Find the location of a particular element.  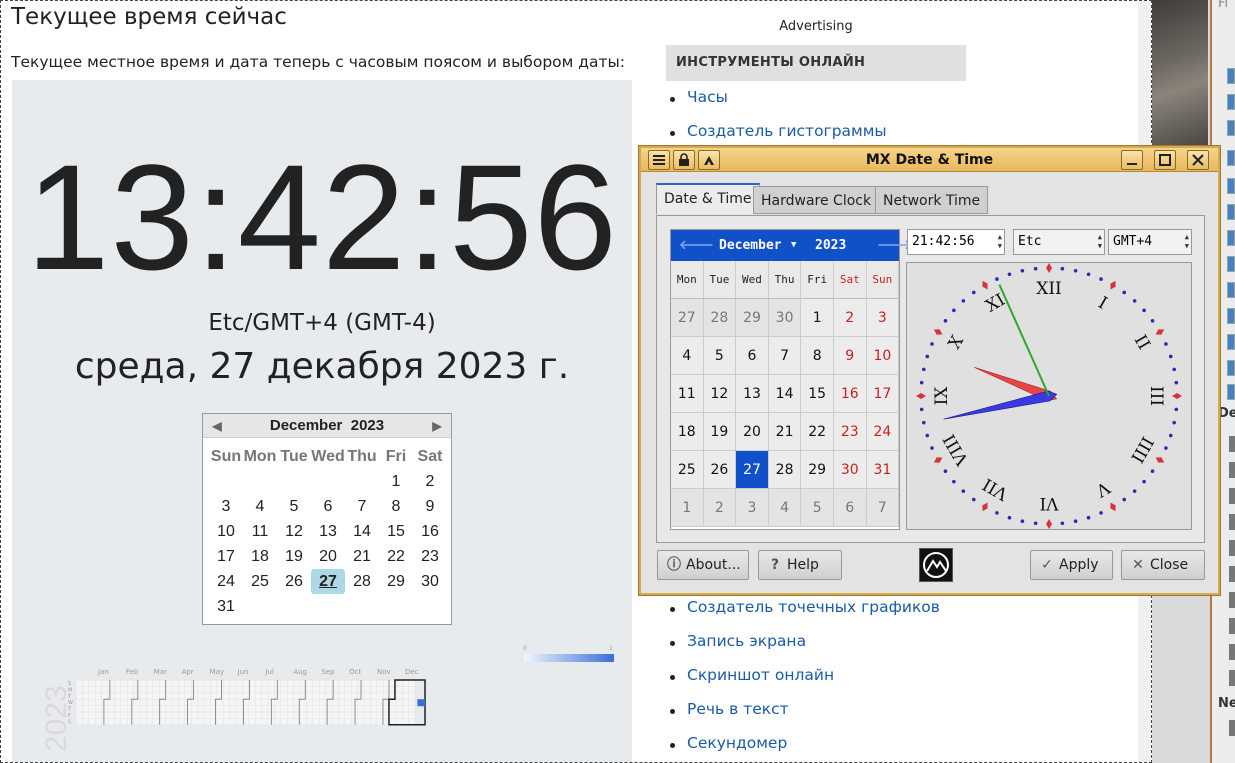

time-spinbox: 21:42:56 ▲ ▼ is located at coordinates (956, 242).